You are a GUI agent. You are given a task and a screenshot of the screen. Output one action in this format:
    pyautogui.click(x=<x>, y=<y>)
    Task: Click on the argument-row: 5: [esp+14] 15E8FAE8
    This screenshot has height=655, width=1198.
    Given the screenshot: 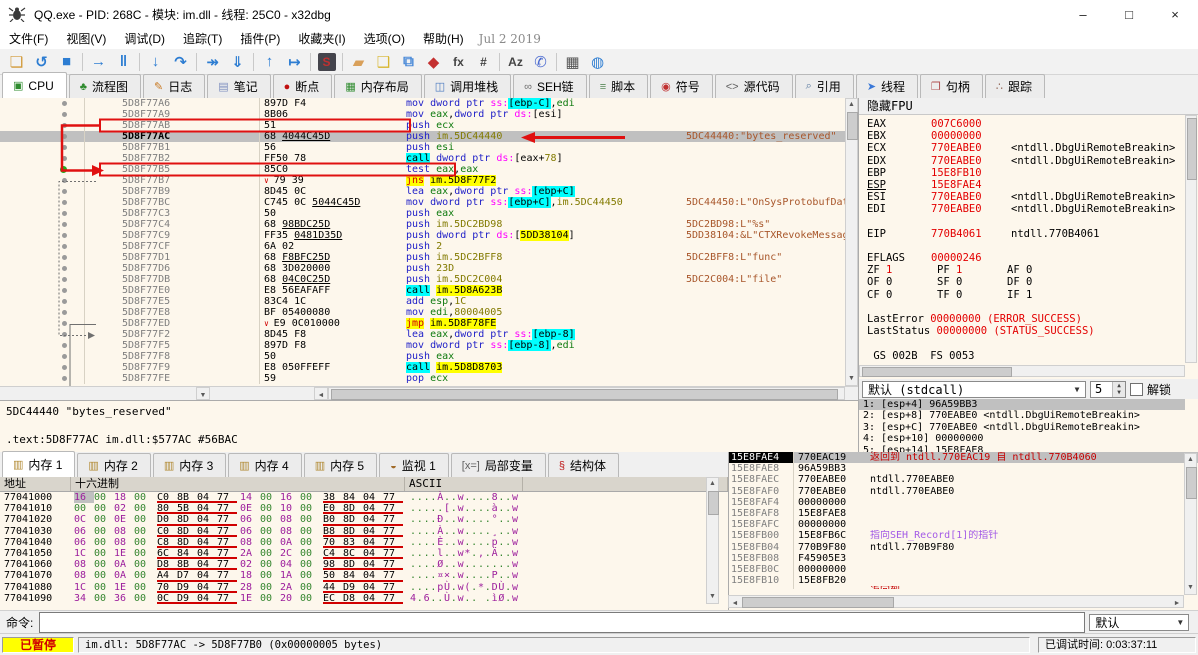 What is the action you would take?
    pyautogui.click(x=1022, y=448)
    